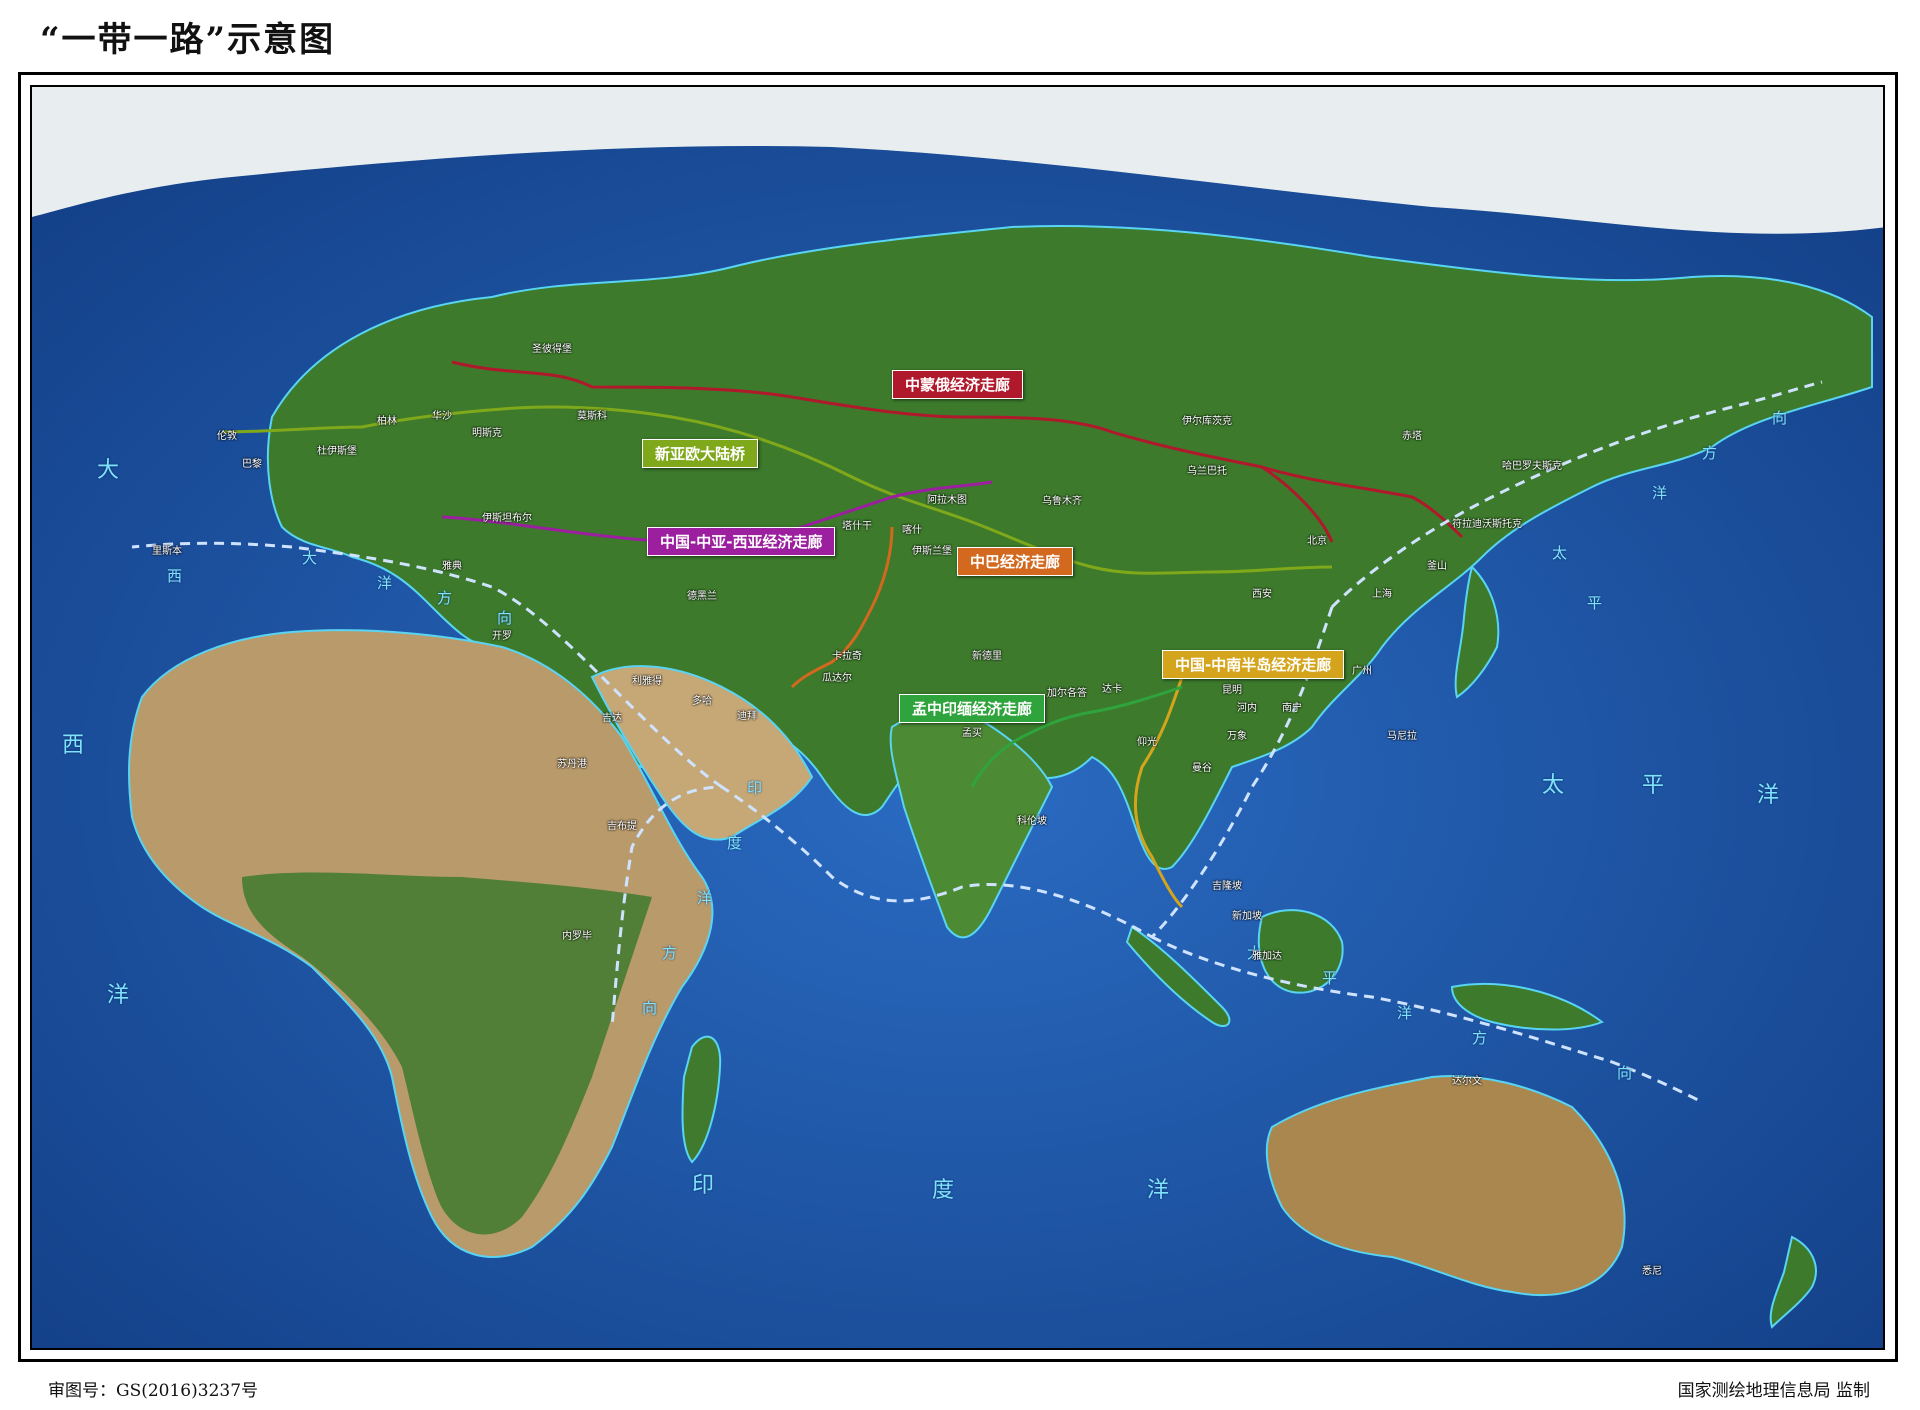 The height and width of the screenshot is (1410, 1920). What do you see at coordinates (847, 656) in the screenshot?
I see `city-label: 卡拉奇` at bounding box center [847, 656].